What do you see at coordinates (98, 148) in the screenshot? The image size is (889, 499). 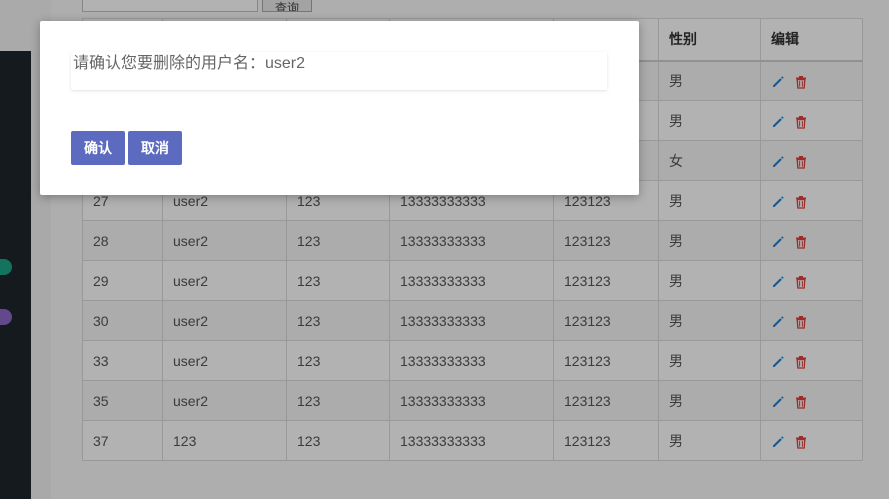 I see `confirm-button: 确认` at bounding box center [98, 148].